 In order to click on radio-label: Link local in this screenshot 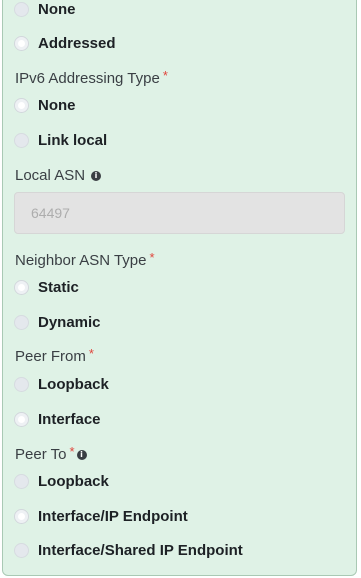, I will do `click(73, 140)`.